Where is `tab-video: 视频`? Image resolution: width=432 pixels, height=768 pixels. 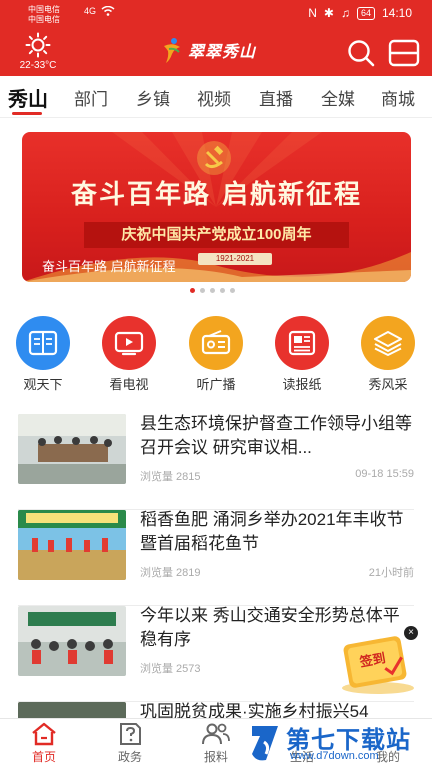
tab-video: 视频 is located at coordinates (214, 97).